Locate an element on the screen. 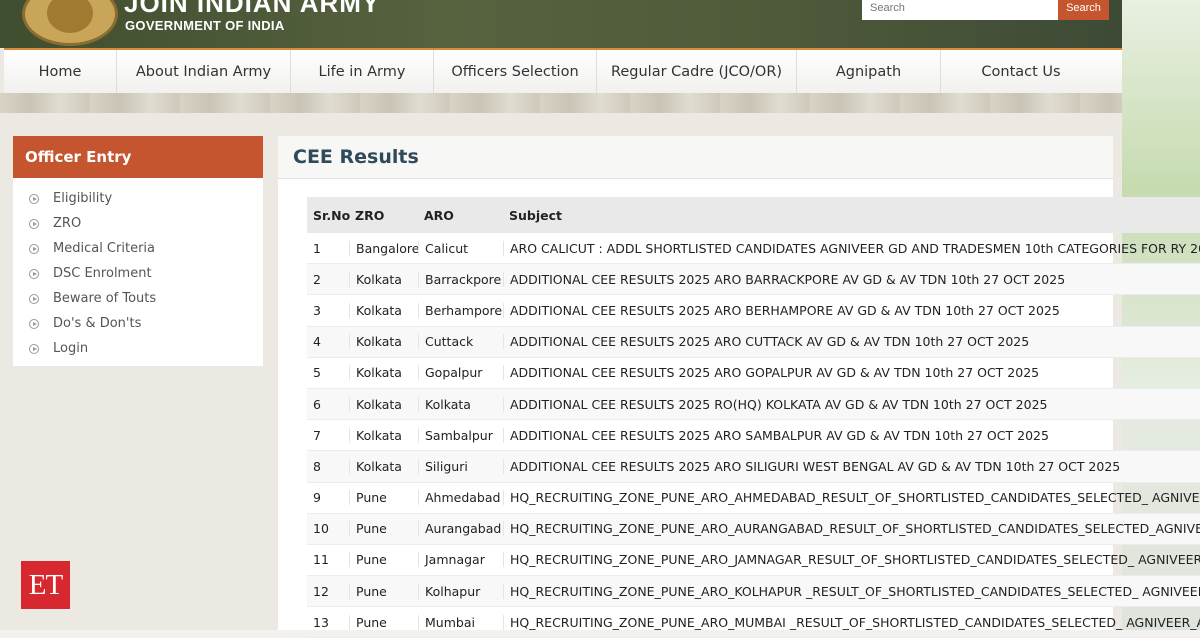 The height and width of the screenshot is (638, 1200). nav-item-life-in-army: Life in Army is located at coordinates (362, 72).